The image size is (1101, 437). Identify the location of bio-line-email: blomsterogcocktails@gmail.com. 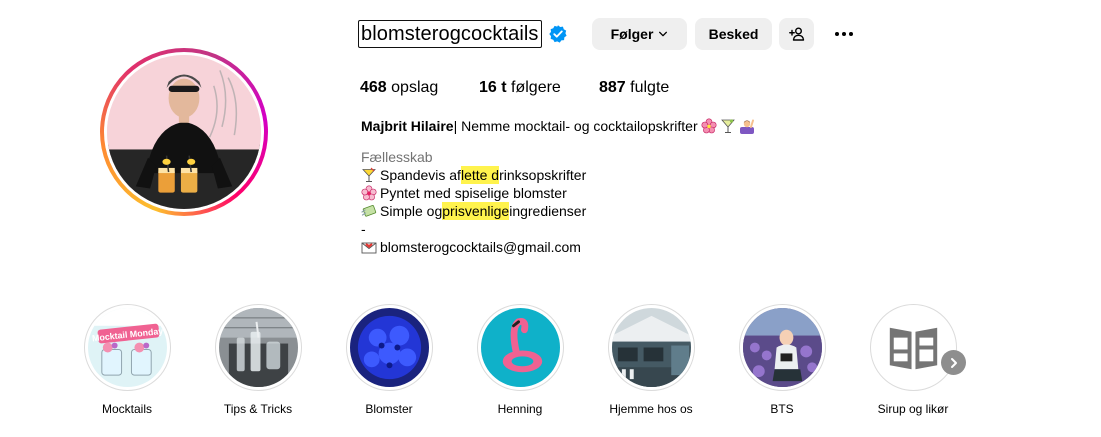
(559, 247).